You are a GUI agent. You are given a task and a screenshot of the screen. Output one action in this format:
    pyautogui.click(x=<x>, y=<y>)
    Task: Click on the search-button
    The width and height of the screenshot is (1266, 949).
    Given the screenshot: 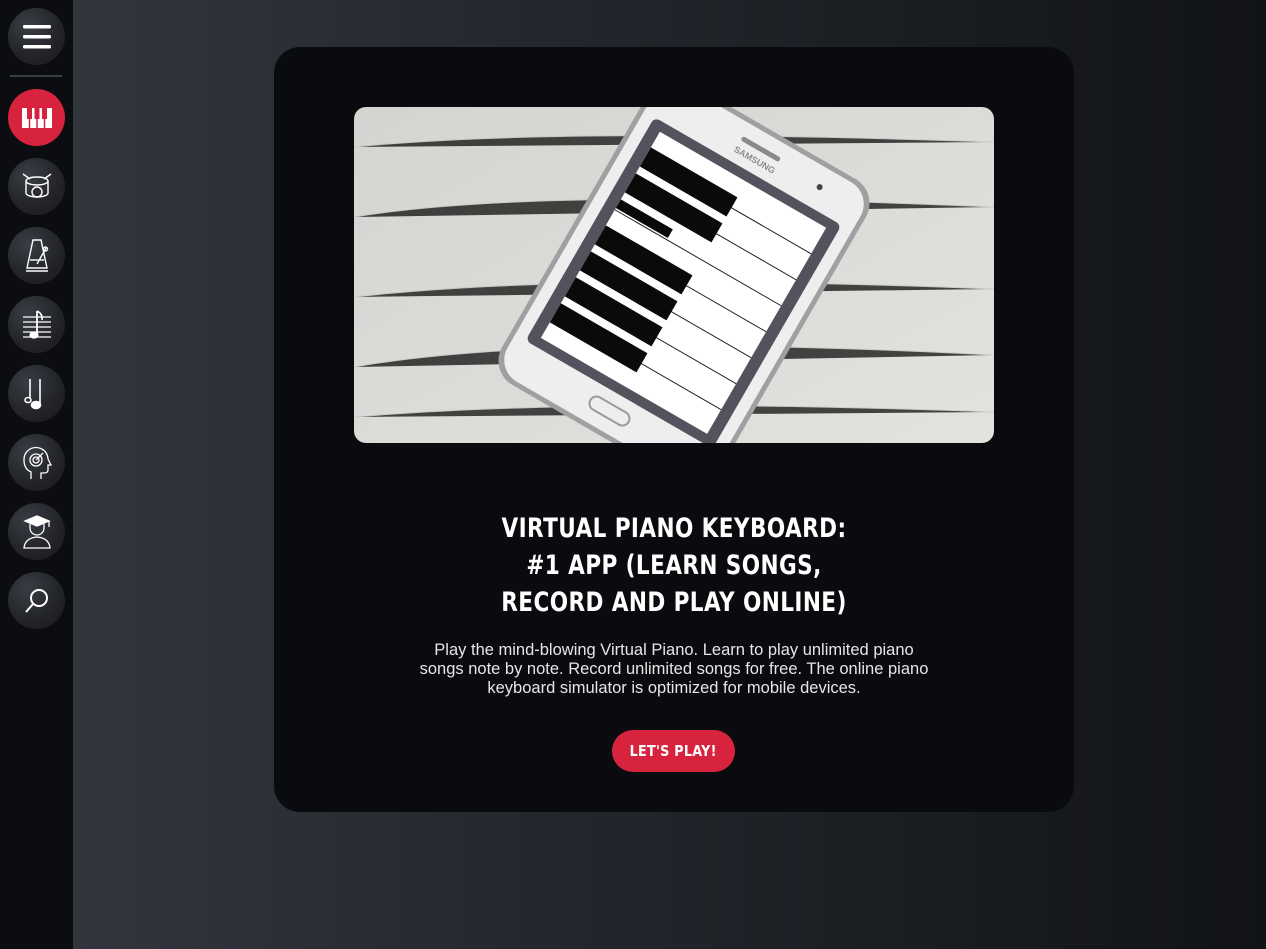 What is the action you would take?
    pyautogui.click(x=36, y=600)
    